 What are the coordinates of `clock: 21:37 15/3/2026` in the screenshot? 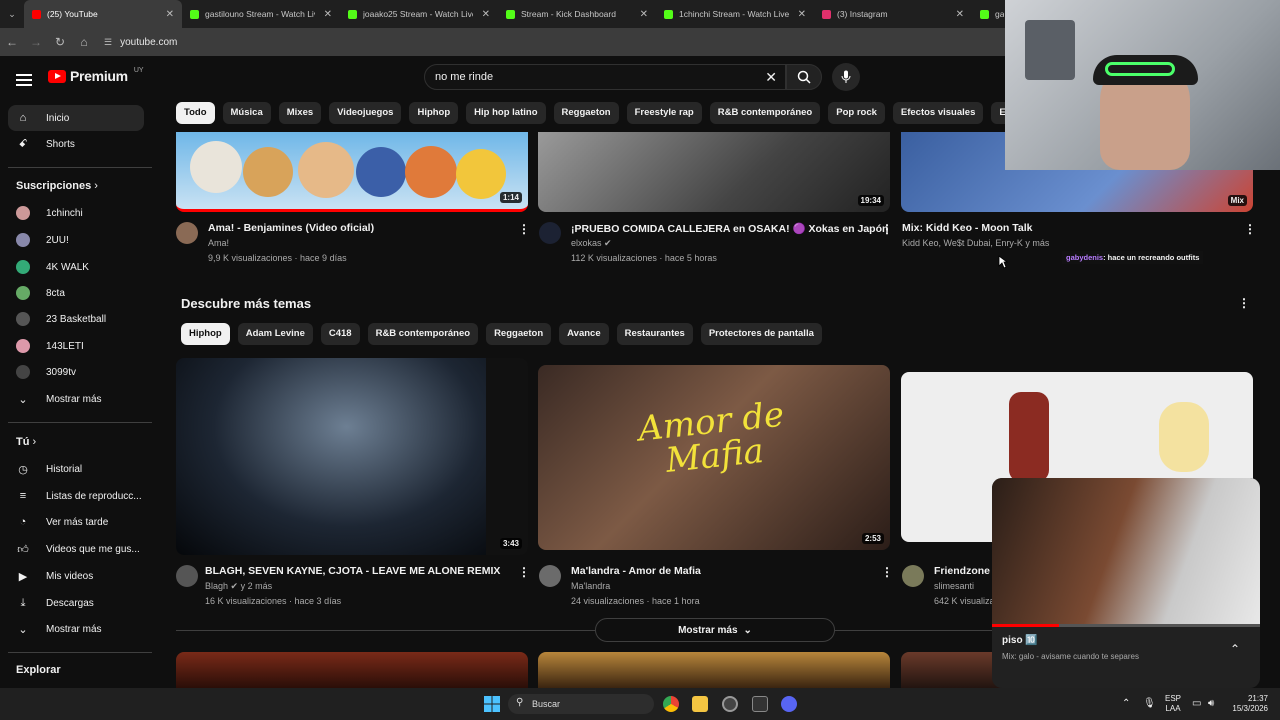 It's located at (1247, 704).